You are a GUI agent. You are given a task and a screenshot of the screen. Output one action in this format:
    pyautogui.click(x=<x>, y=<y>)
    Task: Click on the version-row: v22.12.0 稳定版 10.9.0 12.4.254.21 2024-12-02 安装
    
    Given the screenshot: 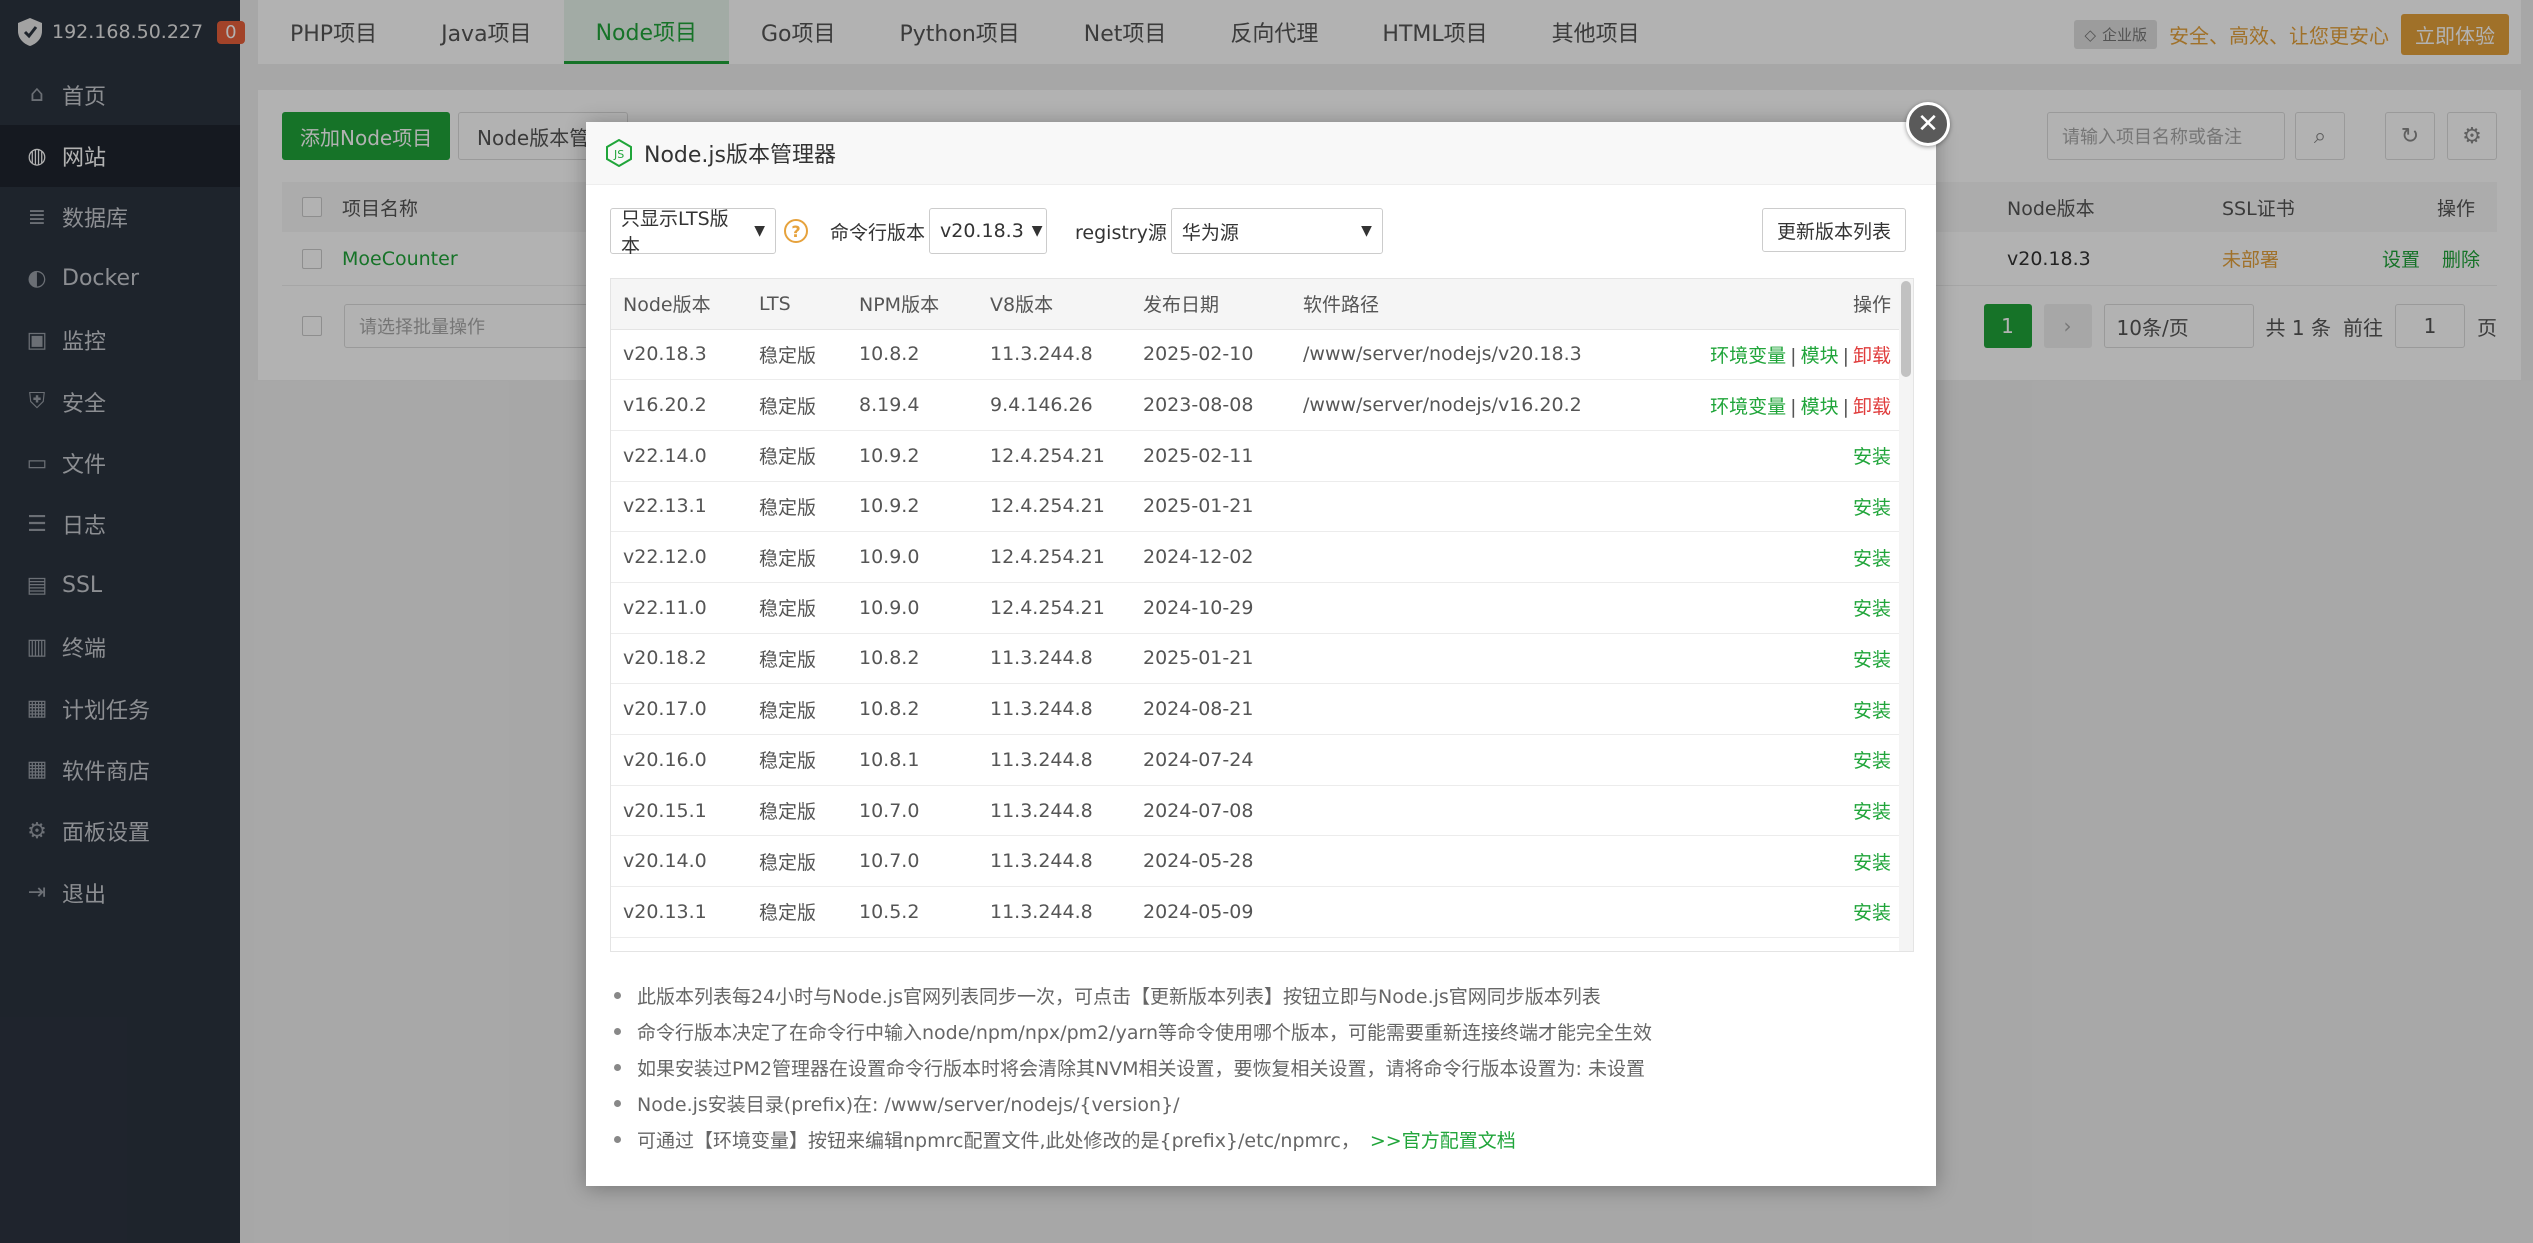 What is the action you would take?
    pyautogui.click(x=1256, y=557)
    